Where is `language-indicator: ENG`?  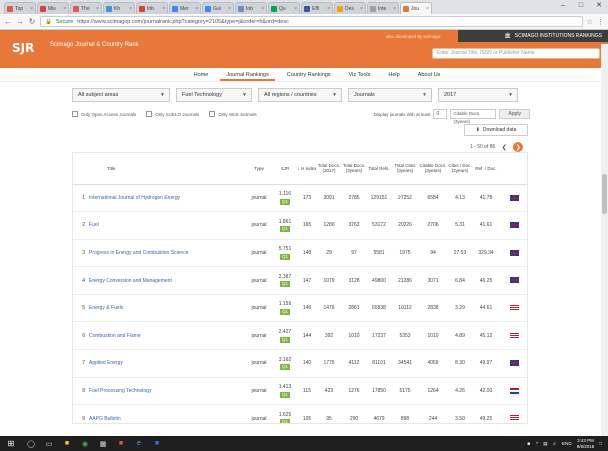
language-indicator: ENG is located at coordinates (567, 443).